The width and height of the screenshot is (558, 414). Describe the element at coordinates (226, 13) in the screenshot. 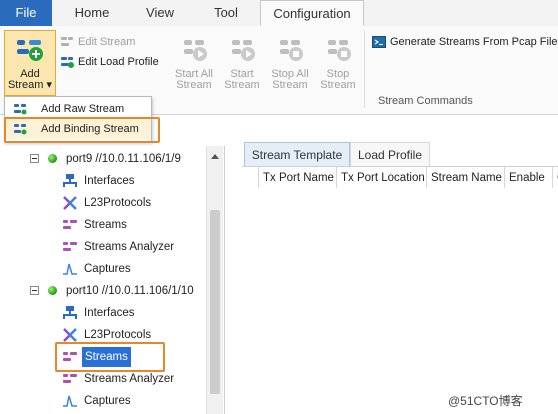

I see `tab-tool: Tool` at that location.